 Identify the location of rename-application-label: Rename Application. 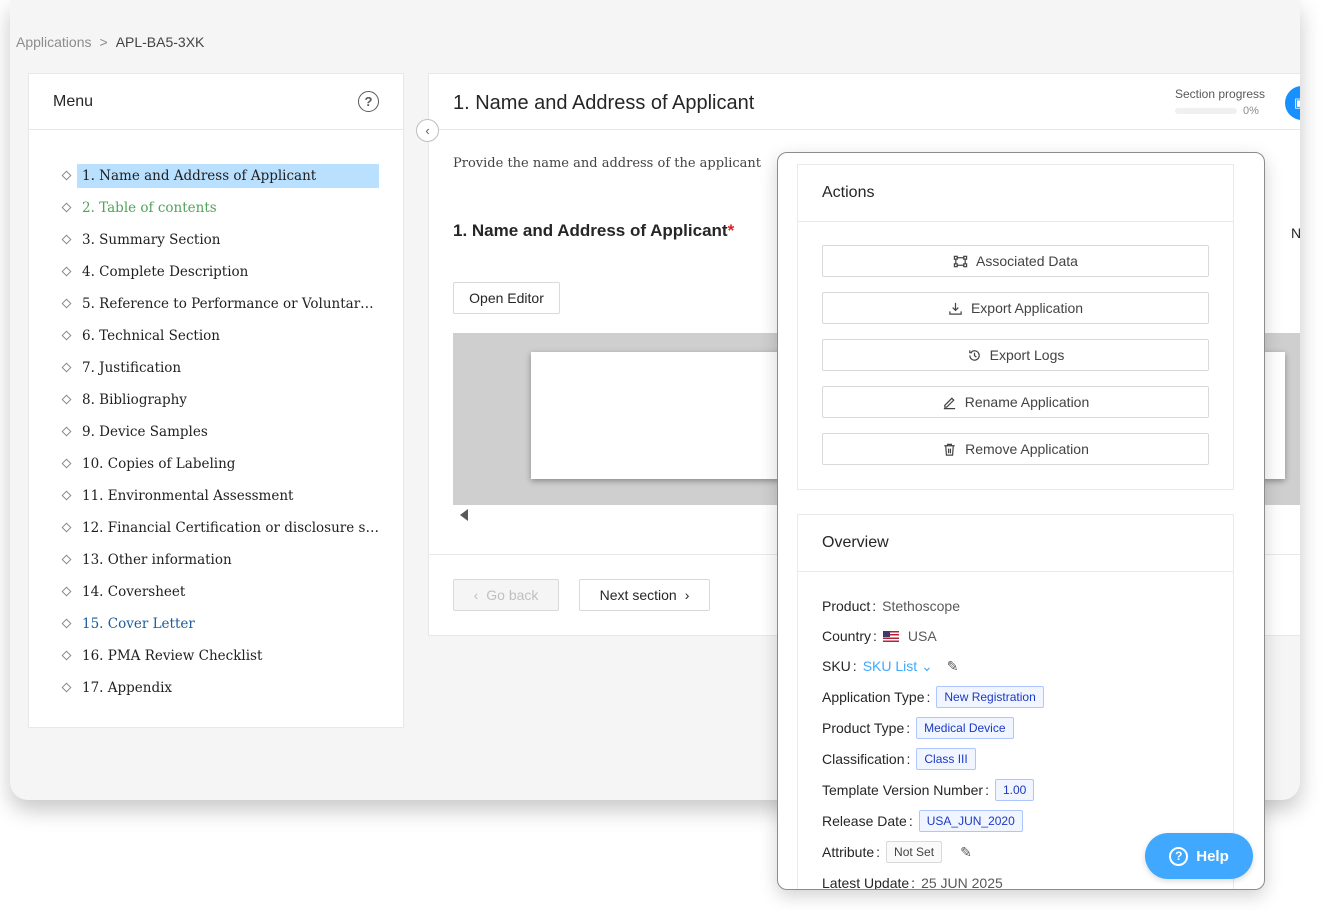
(1027, 402).